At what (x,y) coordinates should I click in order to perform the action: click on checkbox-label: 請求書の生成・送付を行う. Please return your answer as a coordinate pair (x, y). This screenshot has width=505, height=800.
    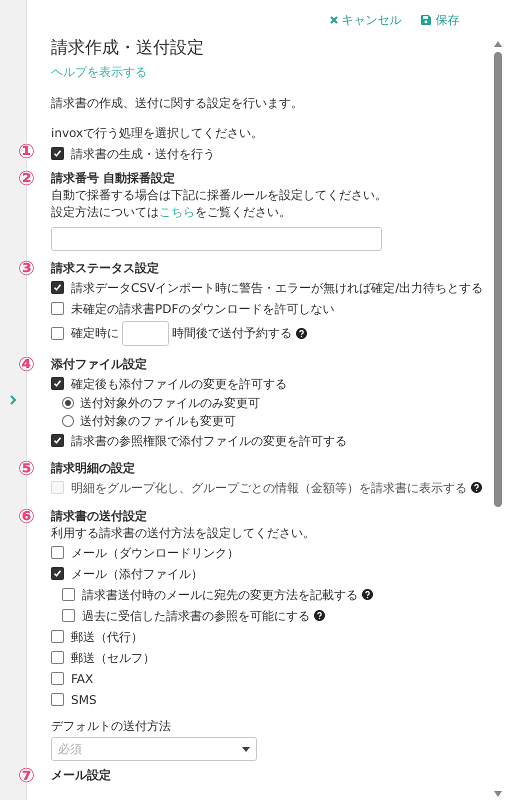
    Looking at the image, I should click on (143, 154).